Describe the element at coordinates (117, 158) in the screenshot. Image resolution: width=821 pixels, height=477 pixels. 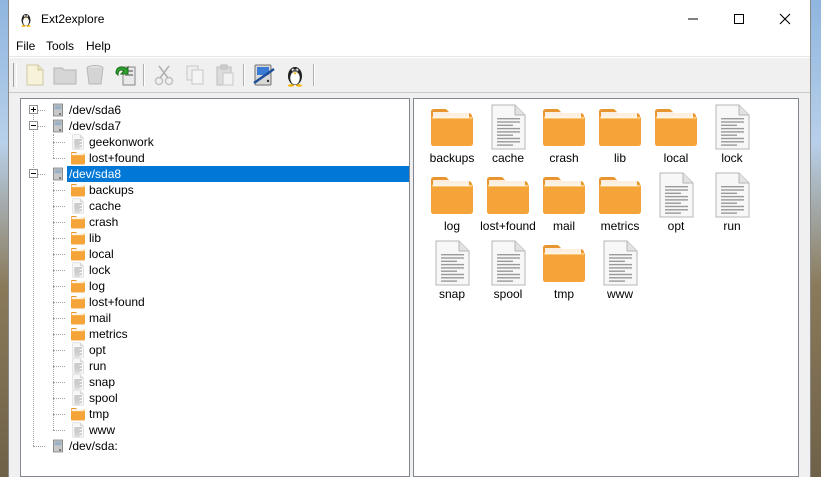
I see `tree-item-label: lost+found` at that location.